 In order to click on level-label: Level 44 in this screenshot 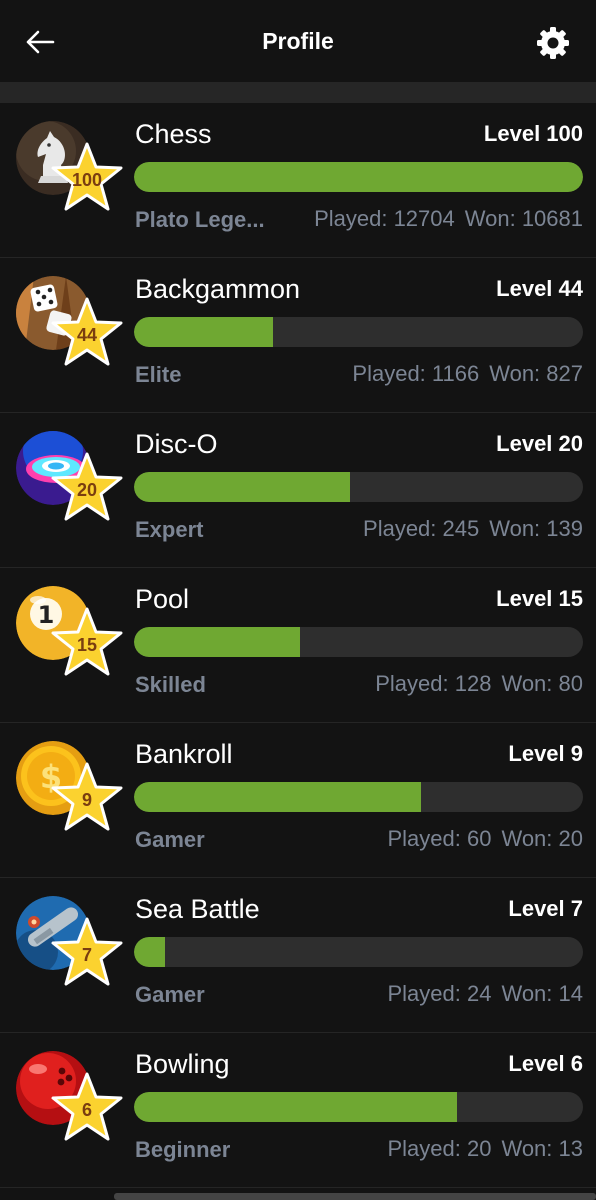, I will do `click(539, 288)`.